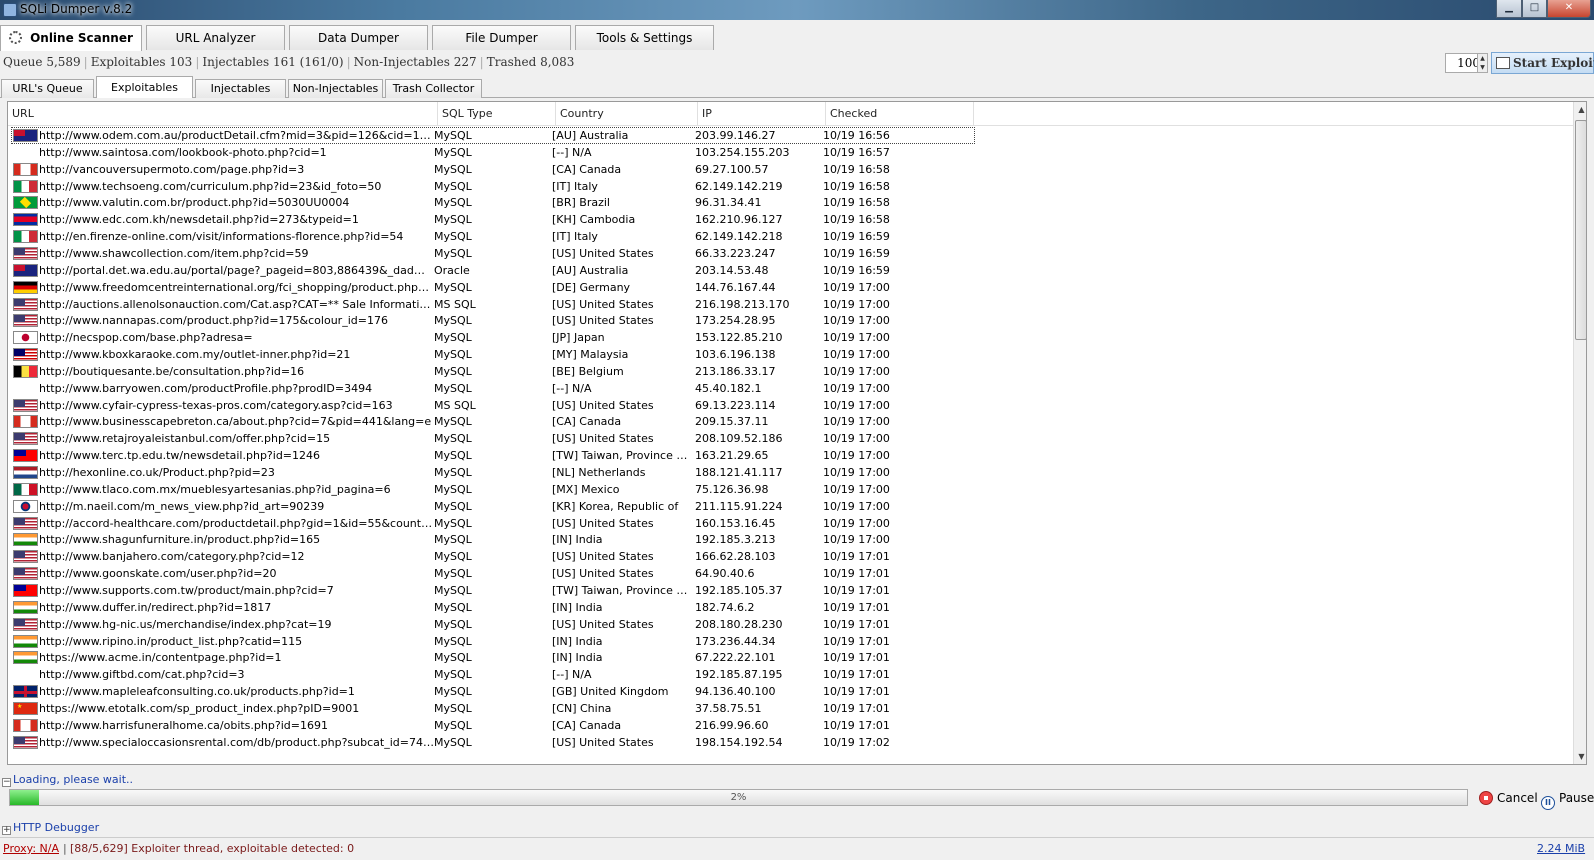 The image size is (1594, 860). Describe the element at coordinates (1534, 9) in the screenshot. I see `maximize-button: □` at that location.